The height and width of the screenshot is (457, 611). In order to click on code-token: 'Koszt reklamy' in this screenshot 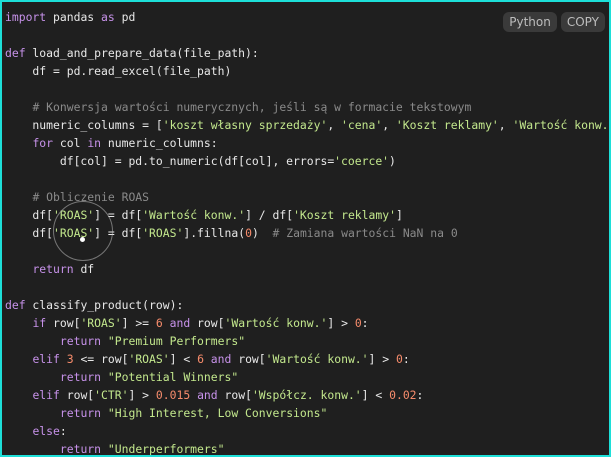, I will do `click(447, 125)`.